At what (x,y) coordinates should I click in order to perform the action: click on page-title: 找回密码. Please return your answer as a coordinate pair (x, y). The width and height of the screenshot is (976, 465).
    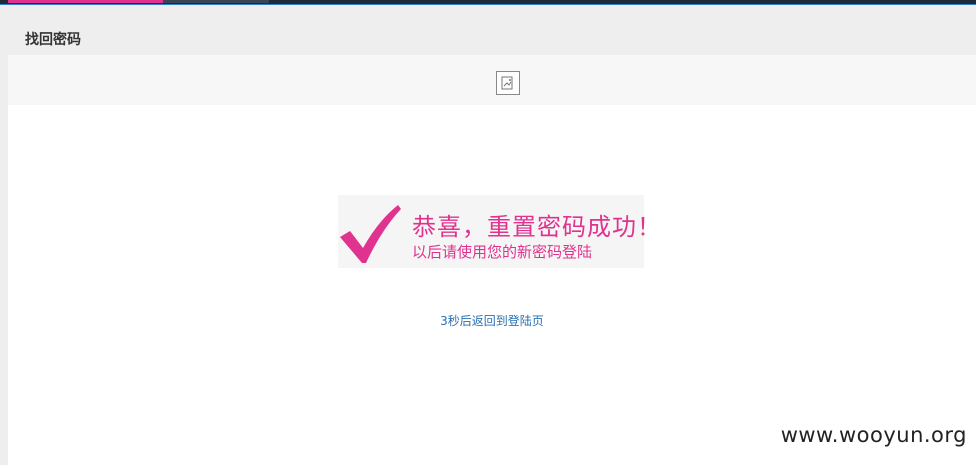
    Looking at the image, I should click on (53, 40).